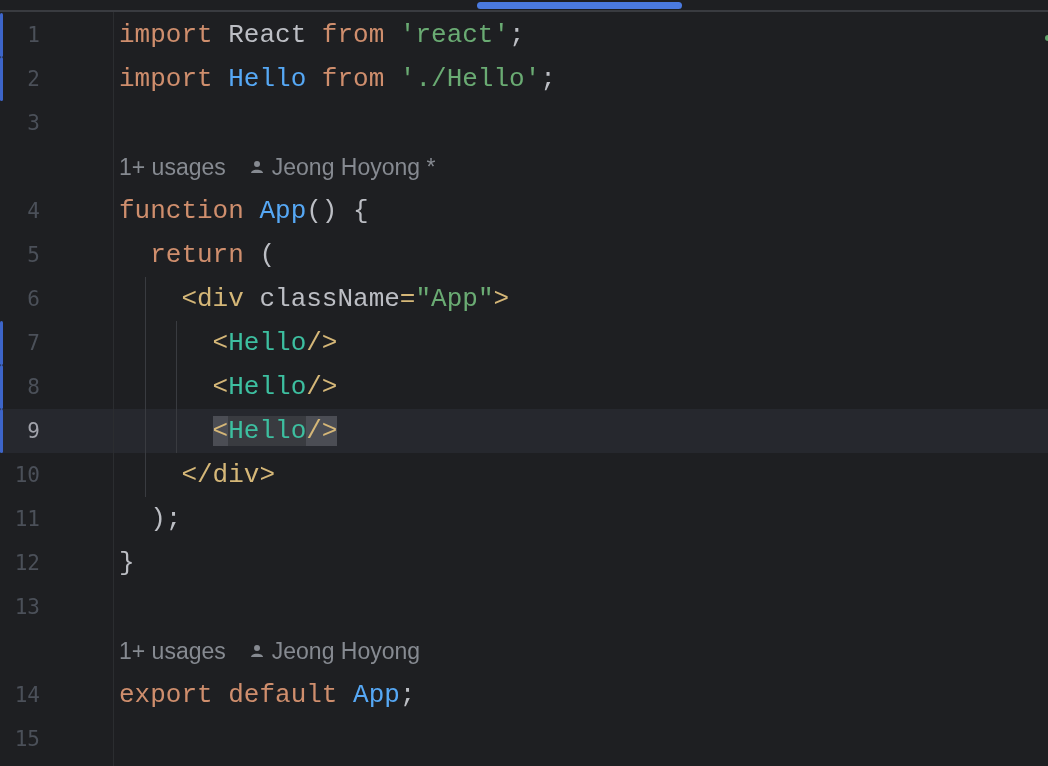  I want to click on author-hint: Jeong Hoyong *, so click(353, 167).